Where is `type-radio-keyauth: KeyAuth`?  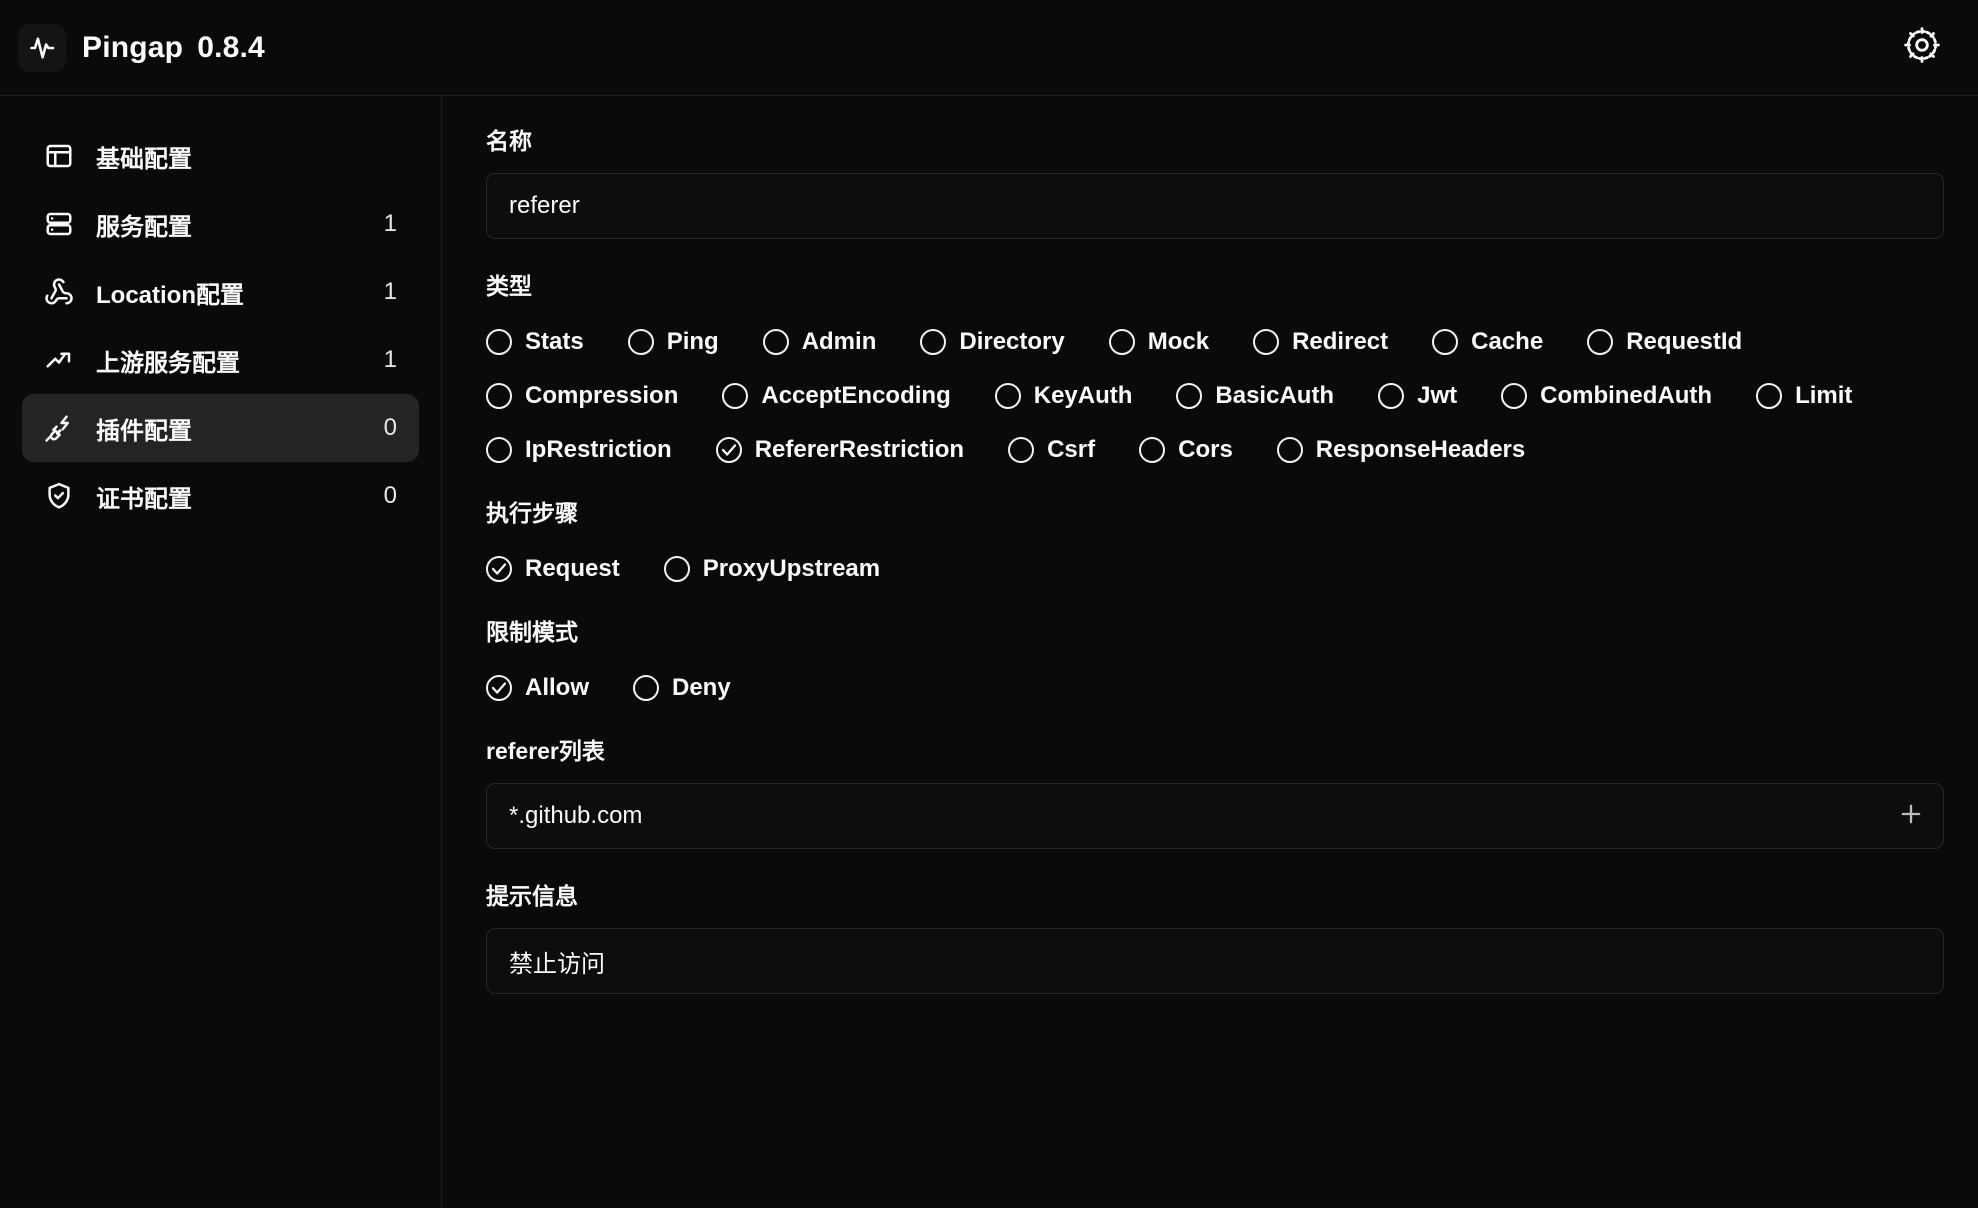
type-radio-keyauth: KeyAuth is located at coordinates (1063, 396).